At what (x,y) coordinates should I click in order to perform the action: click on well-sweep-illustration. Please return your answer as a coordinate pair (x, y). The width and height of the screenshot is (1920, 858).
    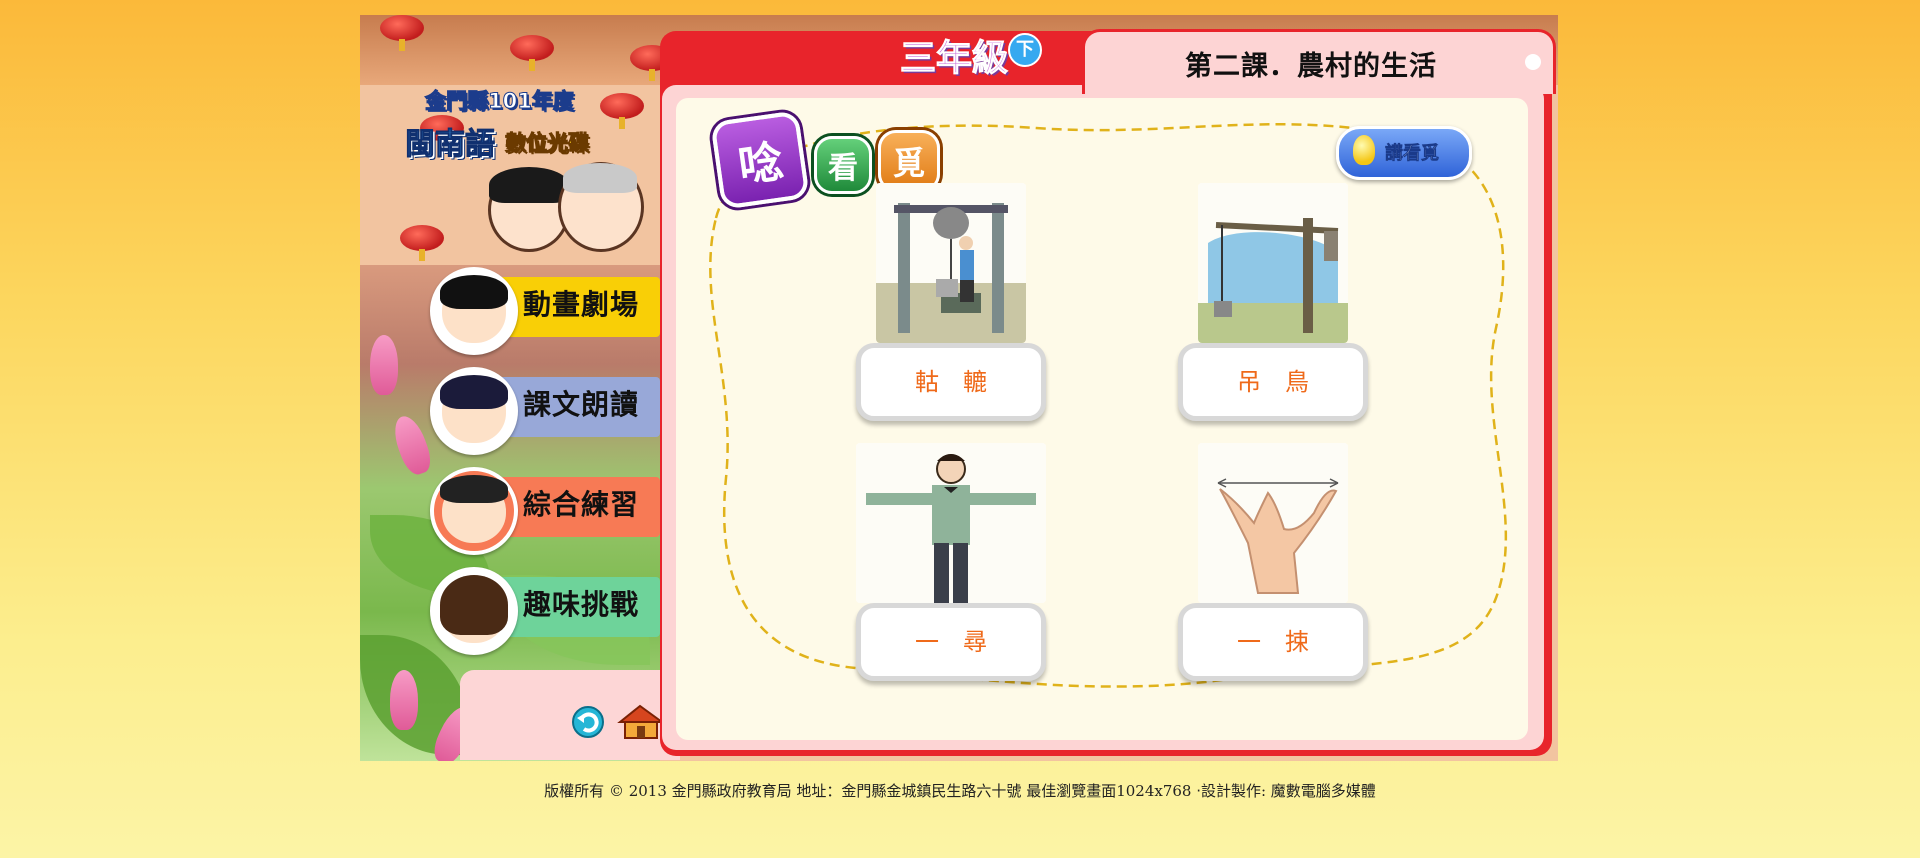
    Looking at the image, I should click on (1273, 263).